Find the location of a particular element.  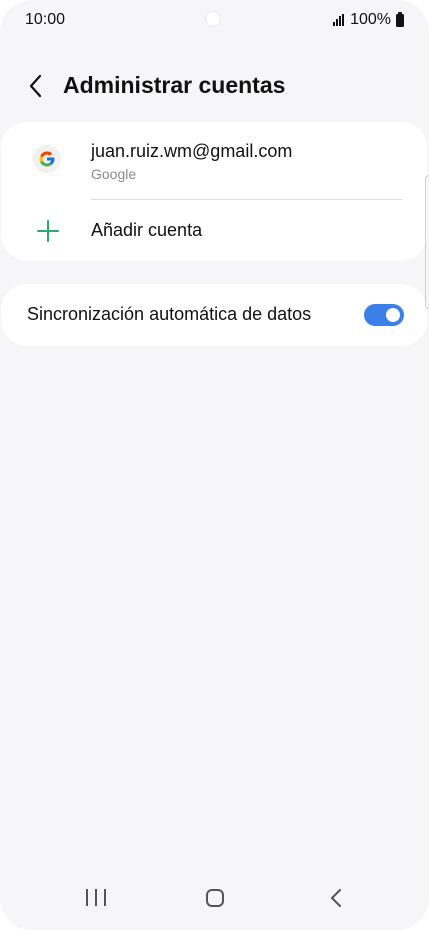

battery-icon is located at coordinates (400, 19).